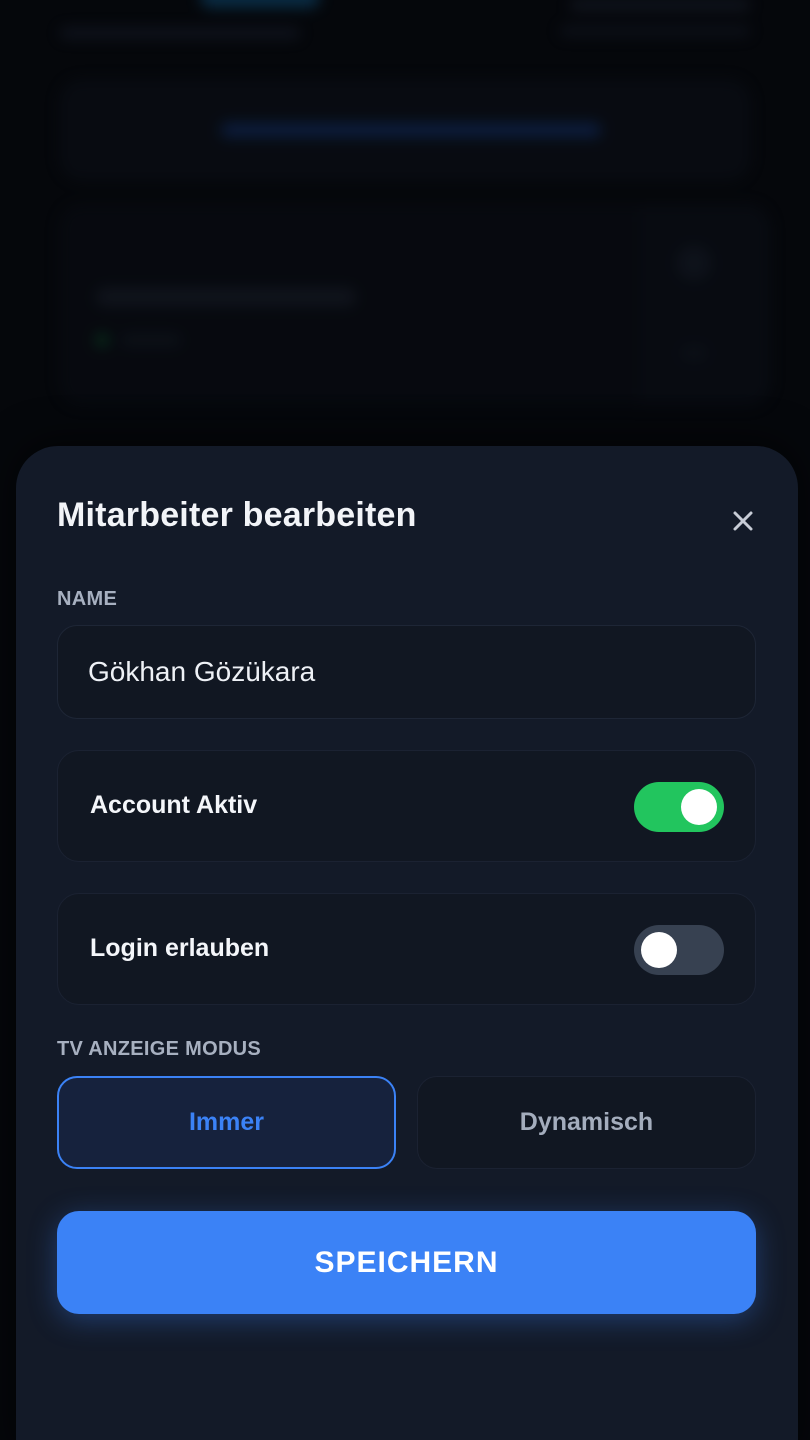 The width and height of the screenshot is (810, 1440). Describe the element at coordinates (679, 807) in the screenshot. I see `account-active-toggle` at that location.